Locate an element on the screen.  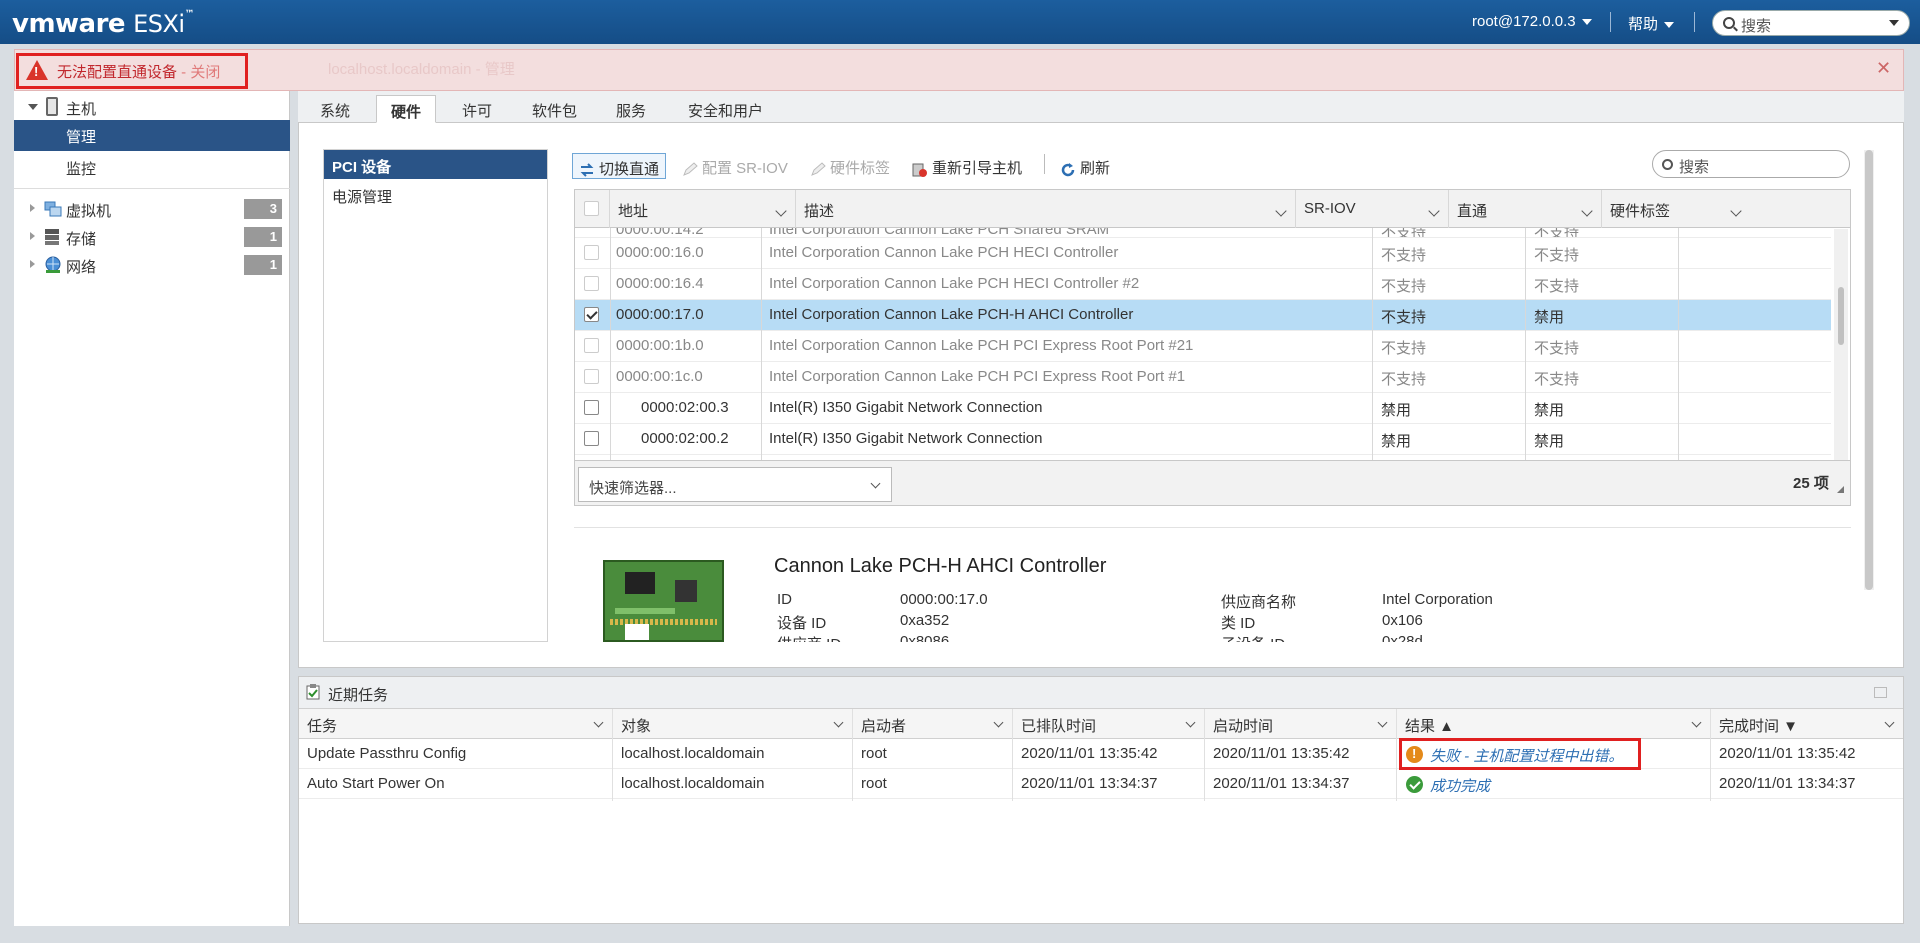
column-task: 任务 is located at coordinates (456, 724).